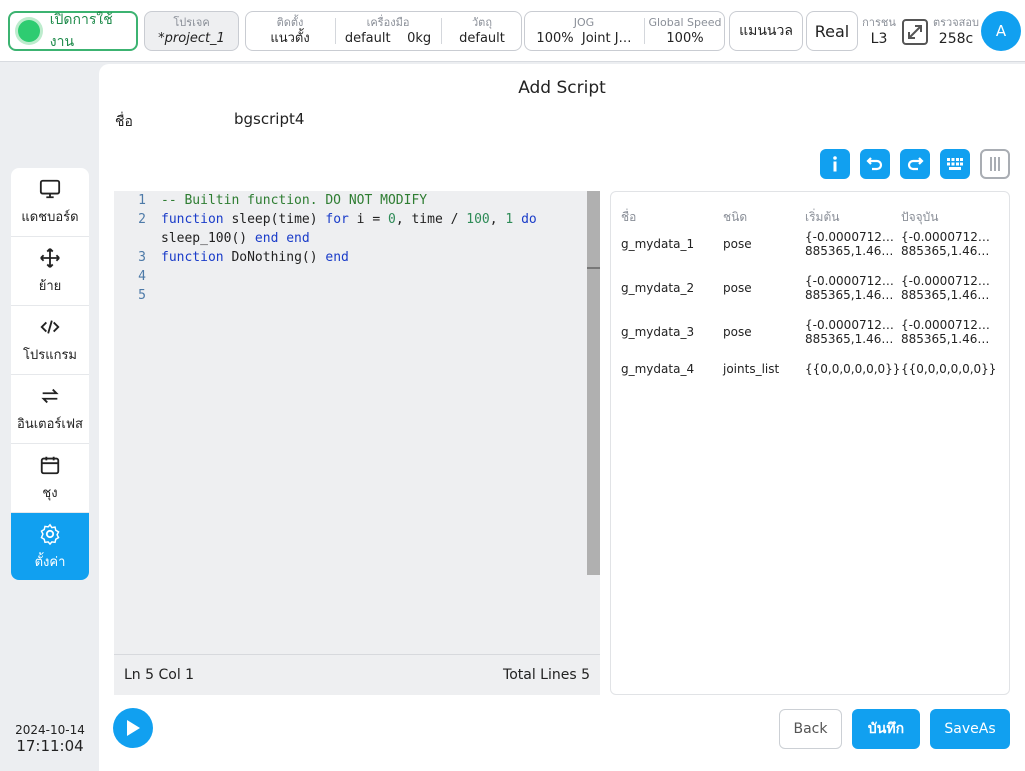  I want to click on redo-button, so click(915, 164).